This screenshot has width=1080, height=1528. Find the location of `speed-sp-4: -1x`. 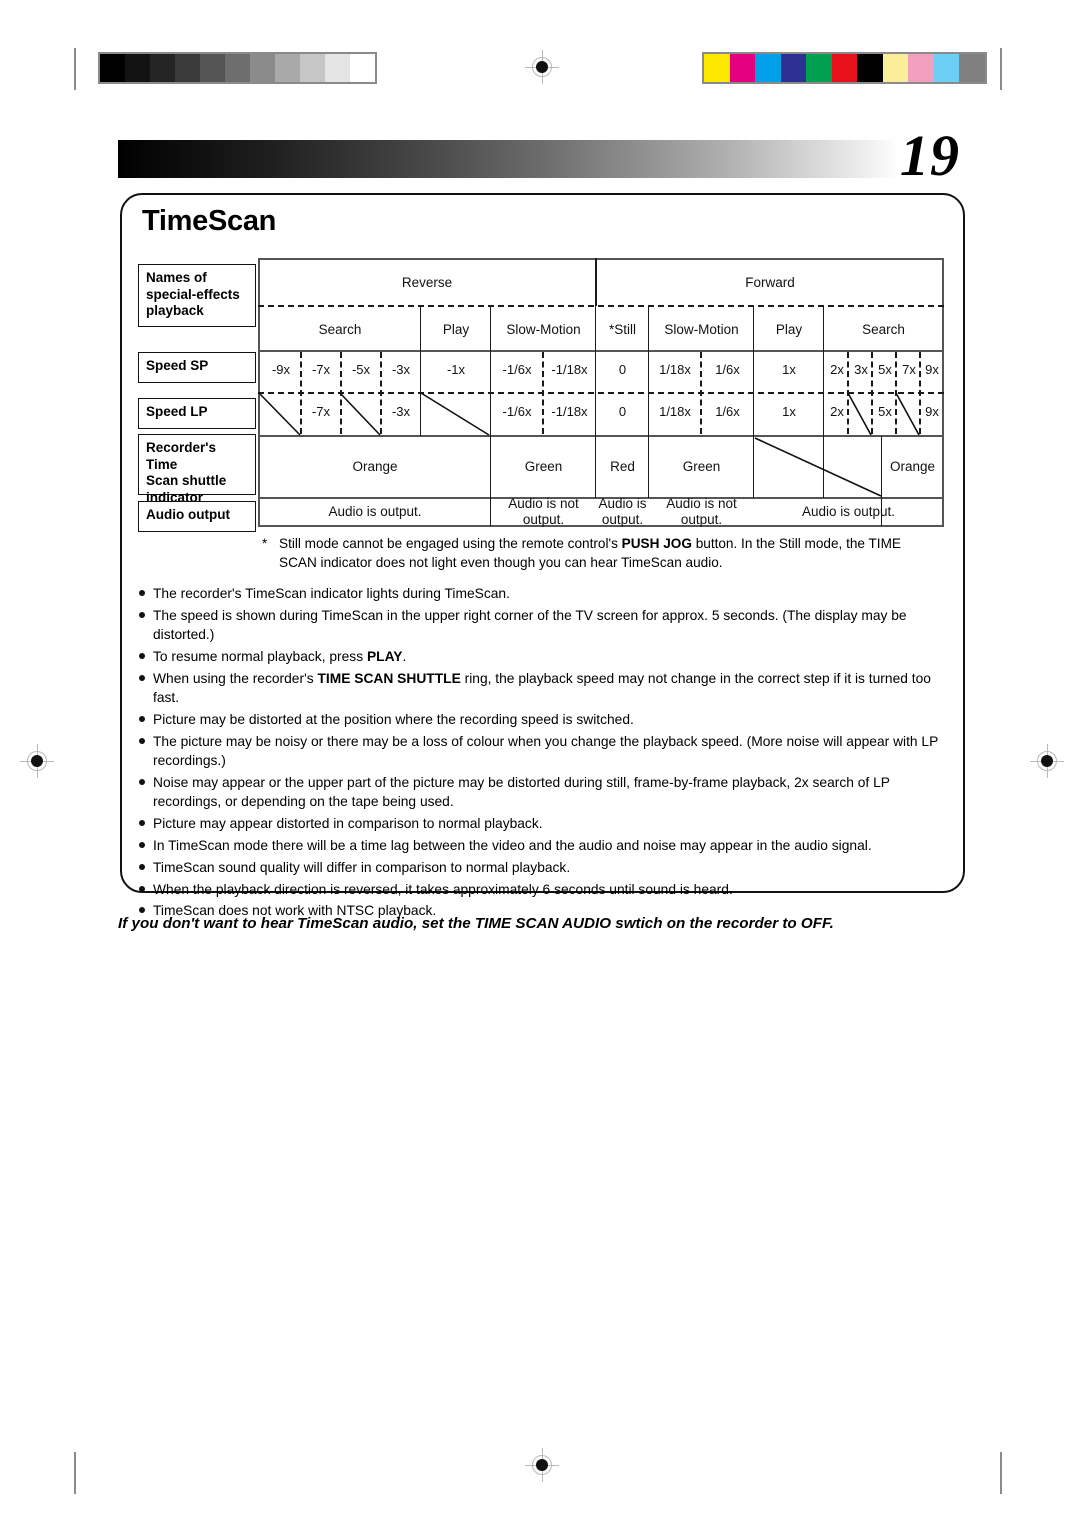

speed-sp-4: -1x is located at coordinates (456, 369).